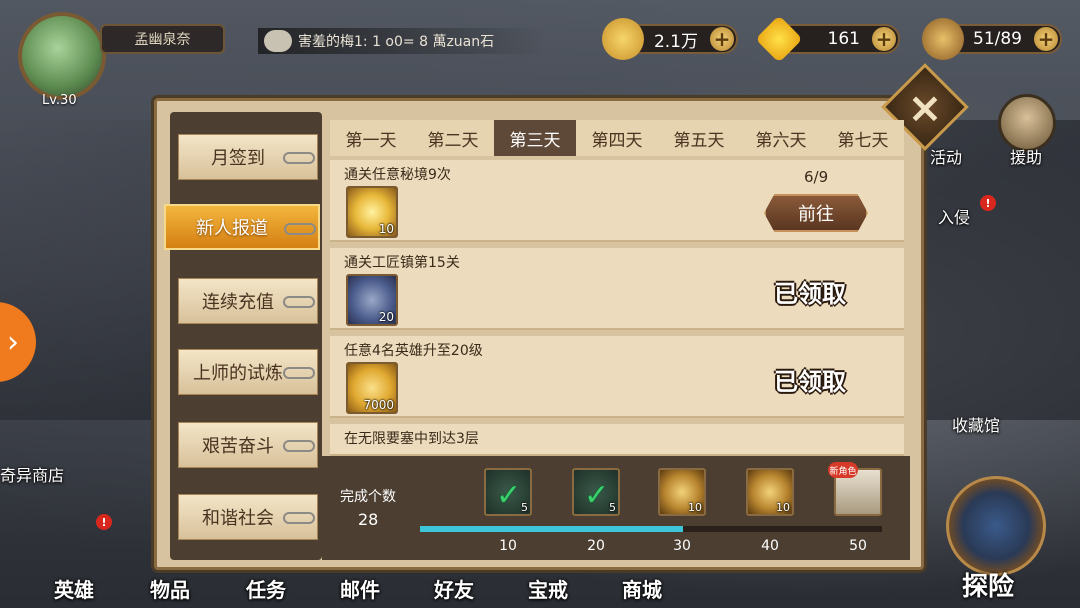  What do you see at coordinates (816, 213) in the screenshot?
I see `go-button: 前往` at bounding box center [816, 213].